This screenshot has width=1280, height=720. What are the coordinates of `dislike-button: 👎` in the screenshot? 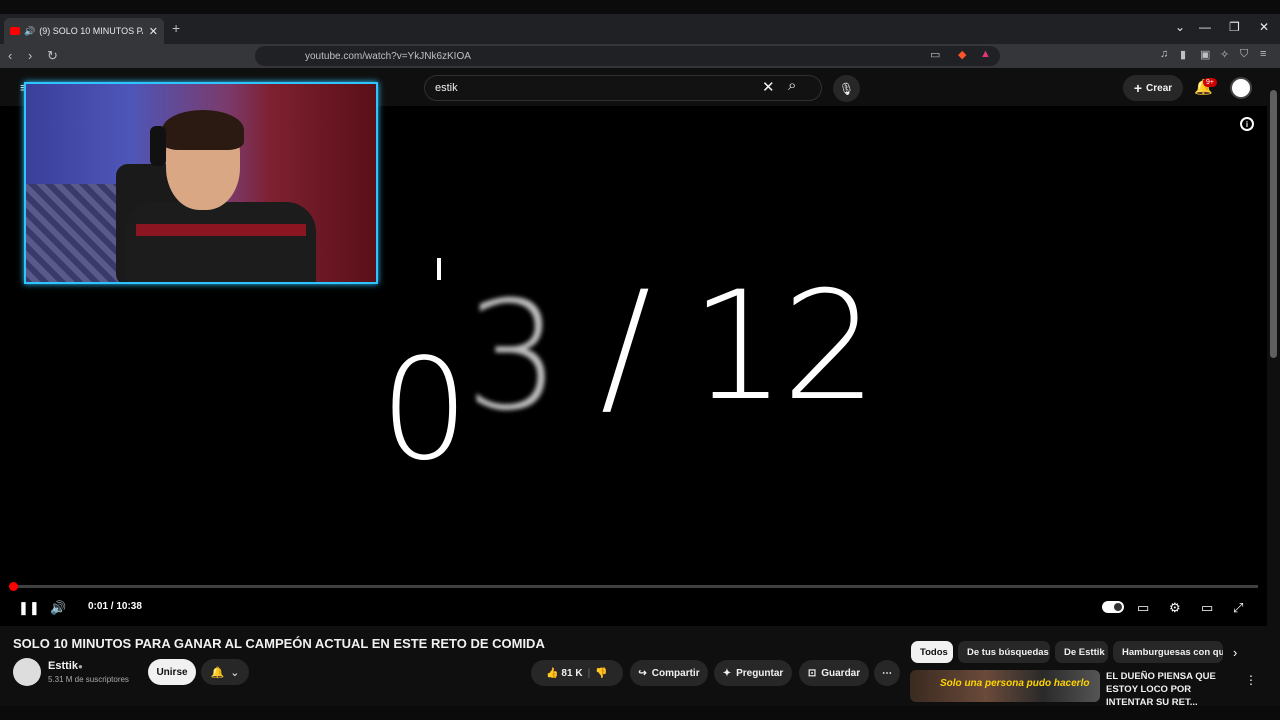 It's located at (601, 673).